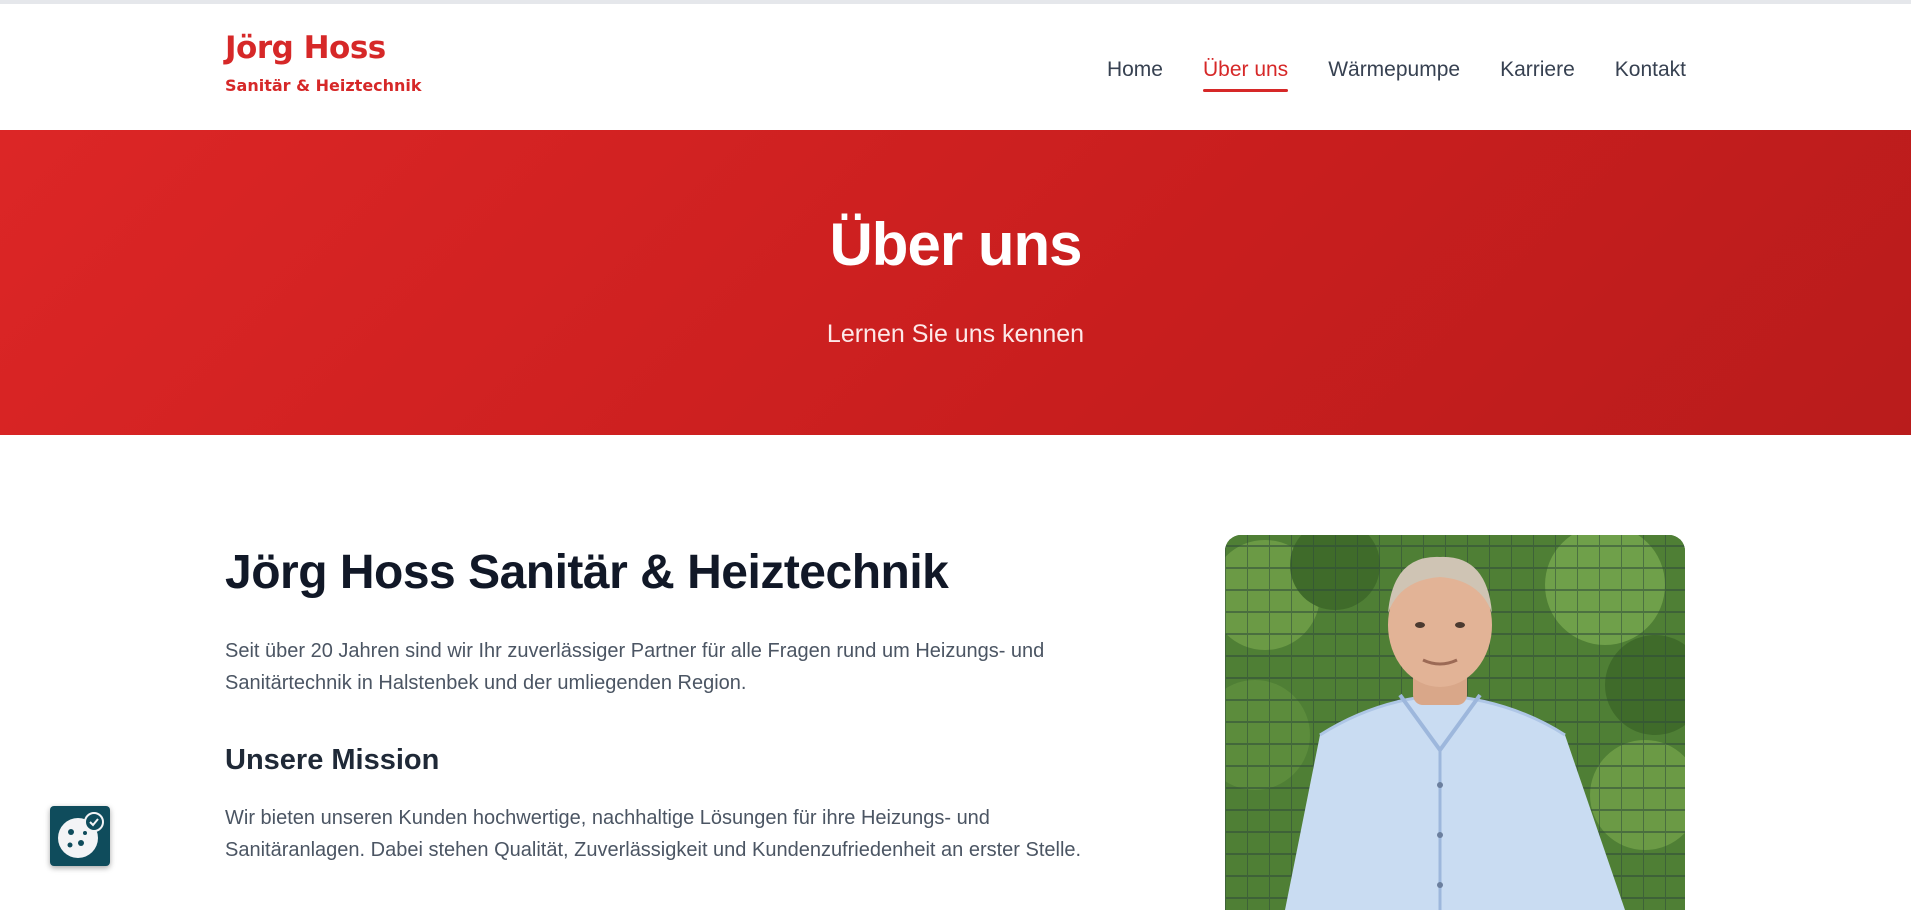 The height and width of the screenshot is (910, 1911). What do you see at coordinates (1245, 75) in the screenshot?
I see `nav-item-ueber-uns: Über uns` at bounding box center [1245, 75].